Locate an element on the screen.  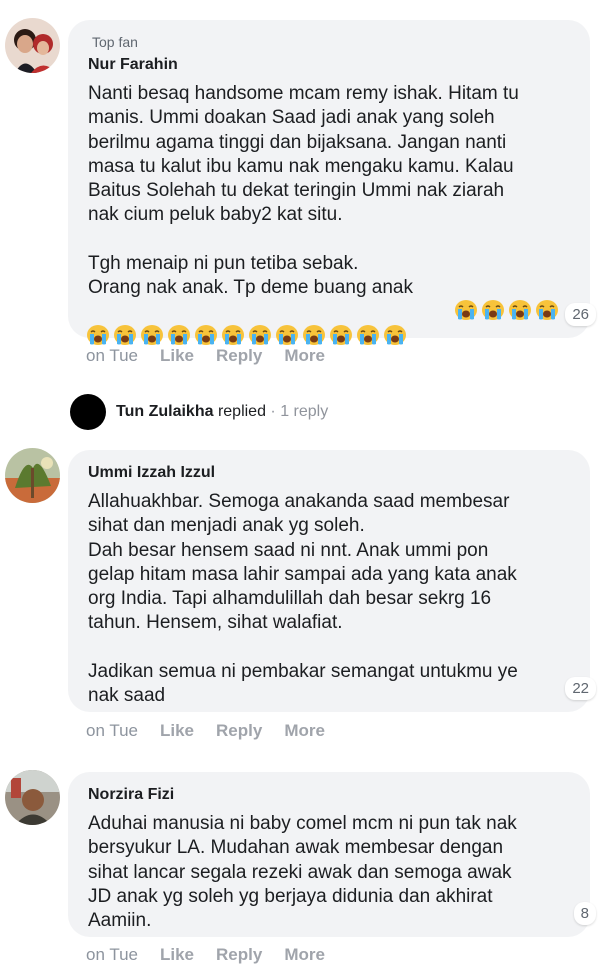
emoji-row is located at coordinates (508, 312).